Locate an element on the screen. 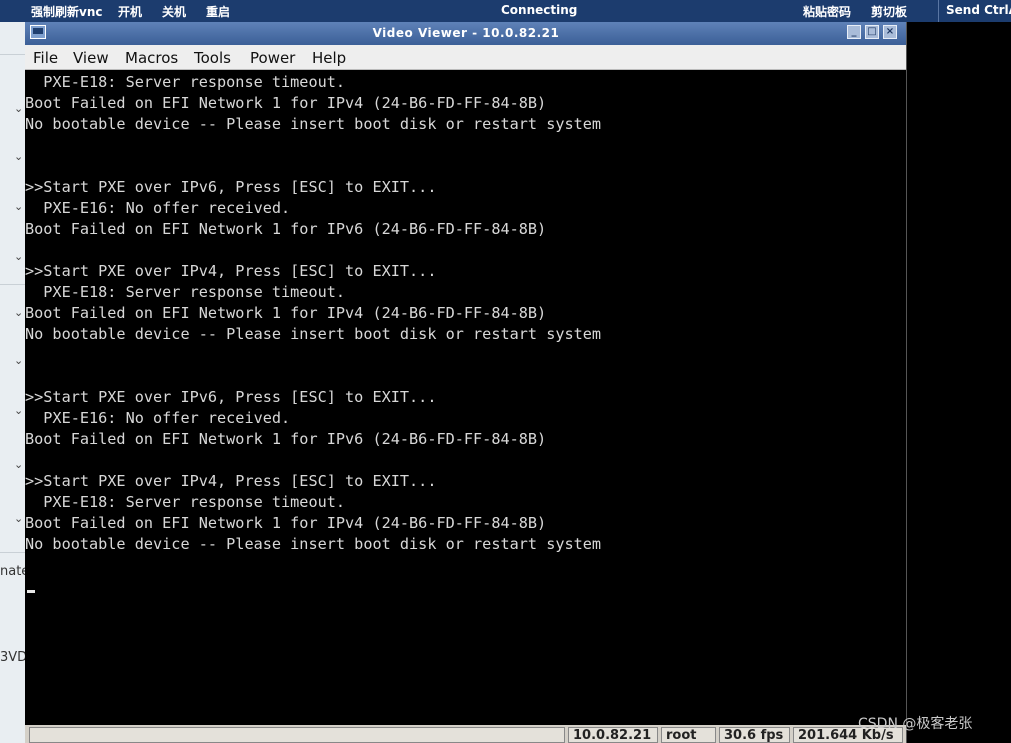  force-refresh-vnc-button: 强制刷新vnc is located at coordinates (66, 11).